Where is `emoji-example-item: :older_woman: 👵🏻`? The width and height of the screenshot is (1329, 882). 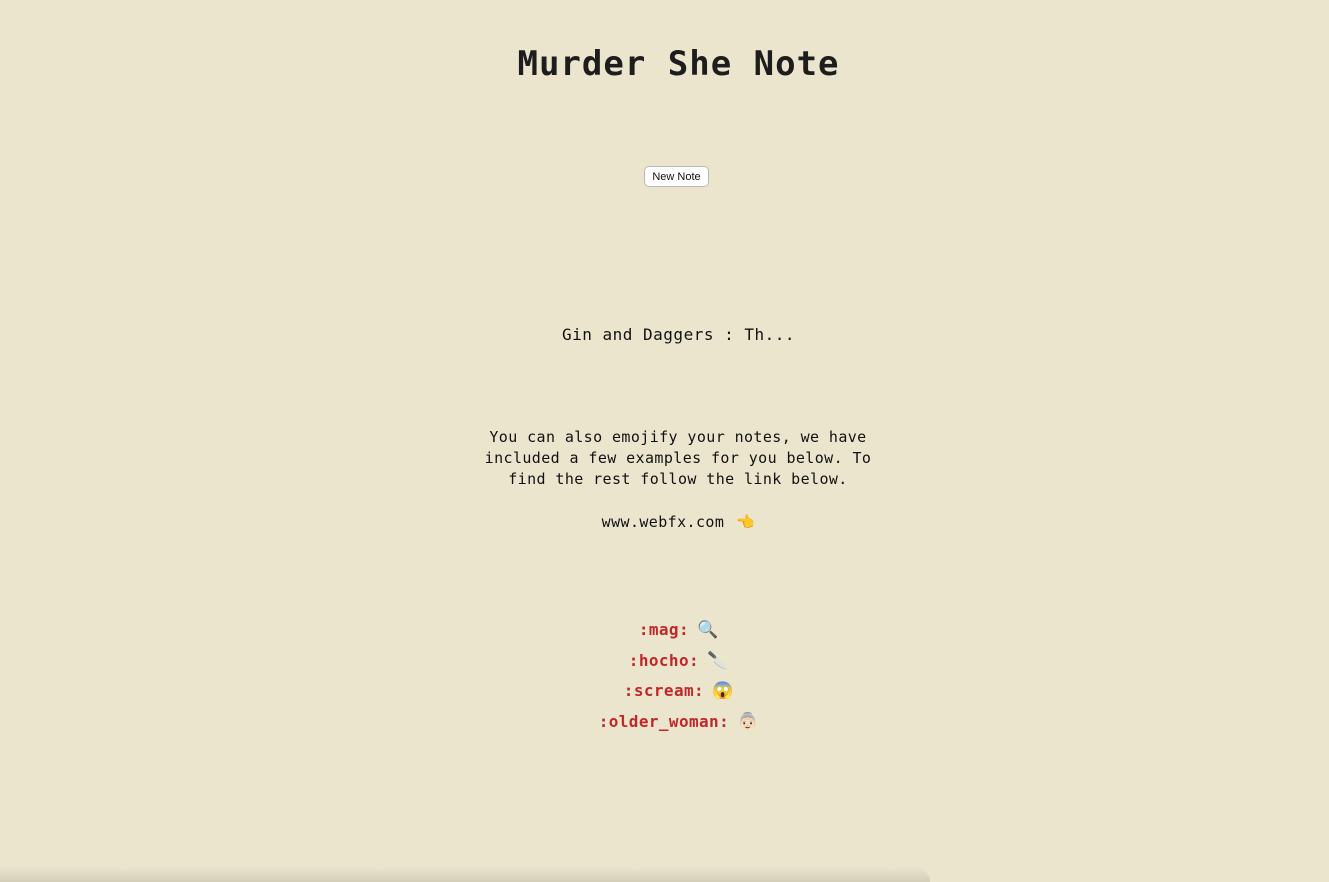
emoji-example-item: :older_woman: 👵🏻 is located at coordinates (664, 726).